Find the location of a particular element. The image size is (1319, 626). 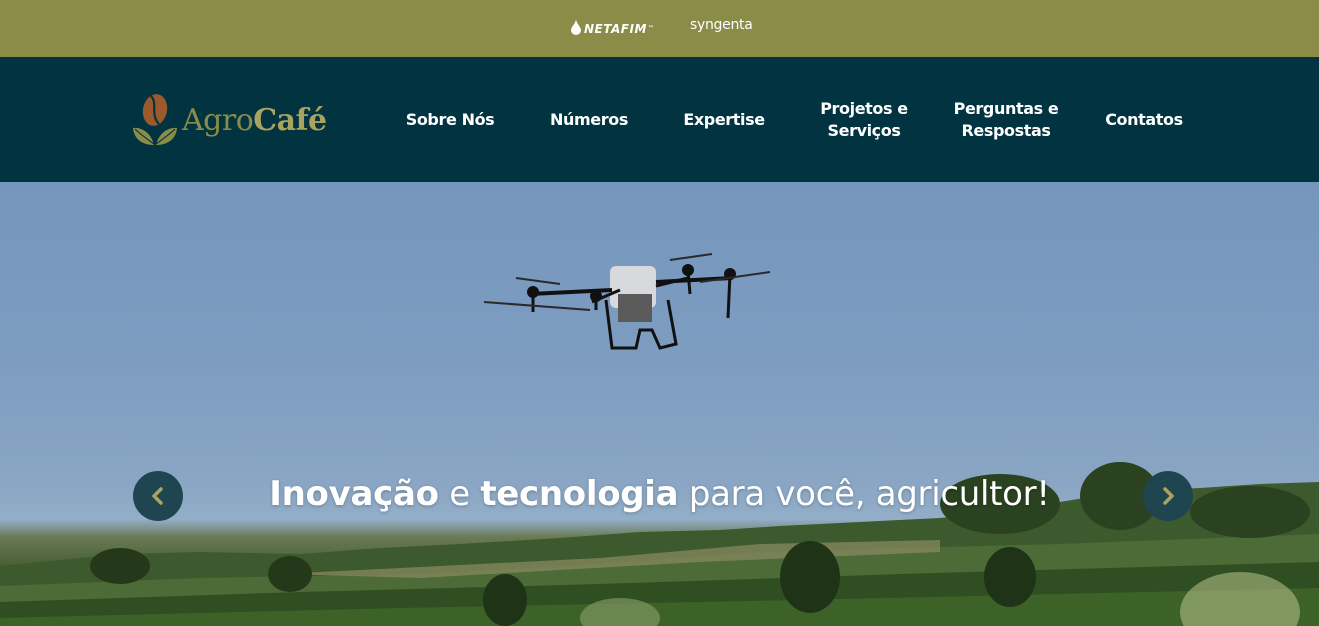

netafim-logo: NETAFIM ™ is located at coordinates (612, 28).